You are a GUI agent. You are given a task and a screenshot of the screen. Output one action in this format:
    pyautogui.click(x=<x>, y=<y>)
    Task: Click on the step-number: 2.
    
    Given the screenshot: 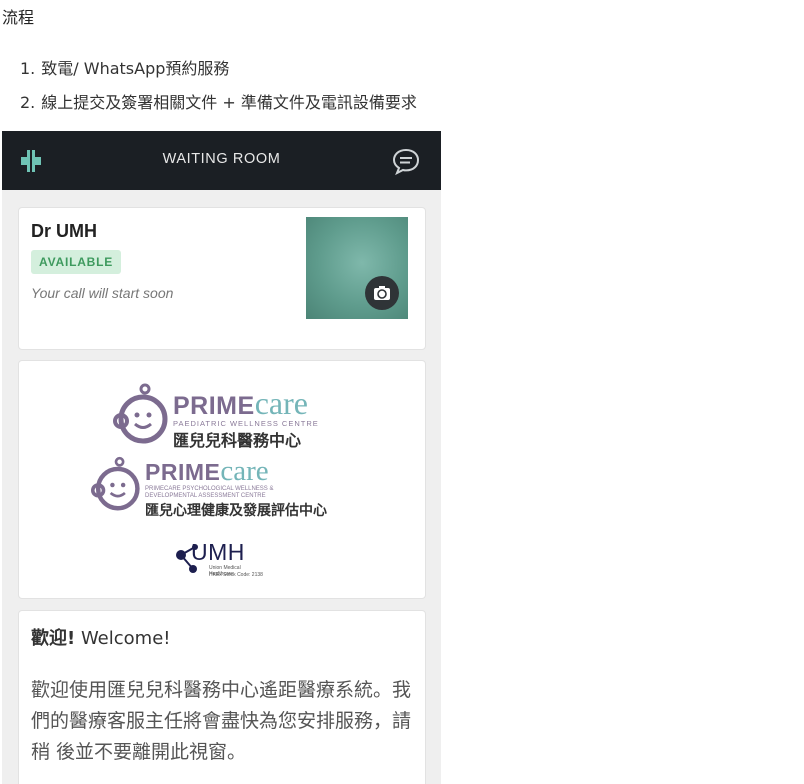 What is the action you would take?
    pyautogui.click(x=28, y=102)
    